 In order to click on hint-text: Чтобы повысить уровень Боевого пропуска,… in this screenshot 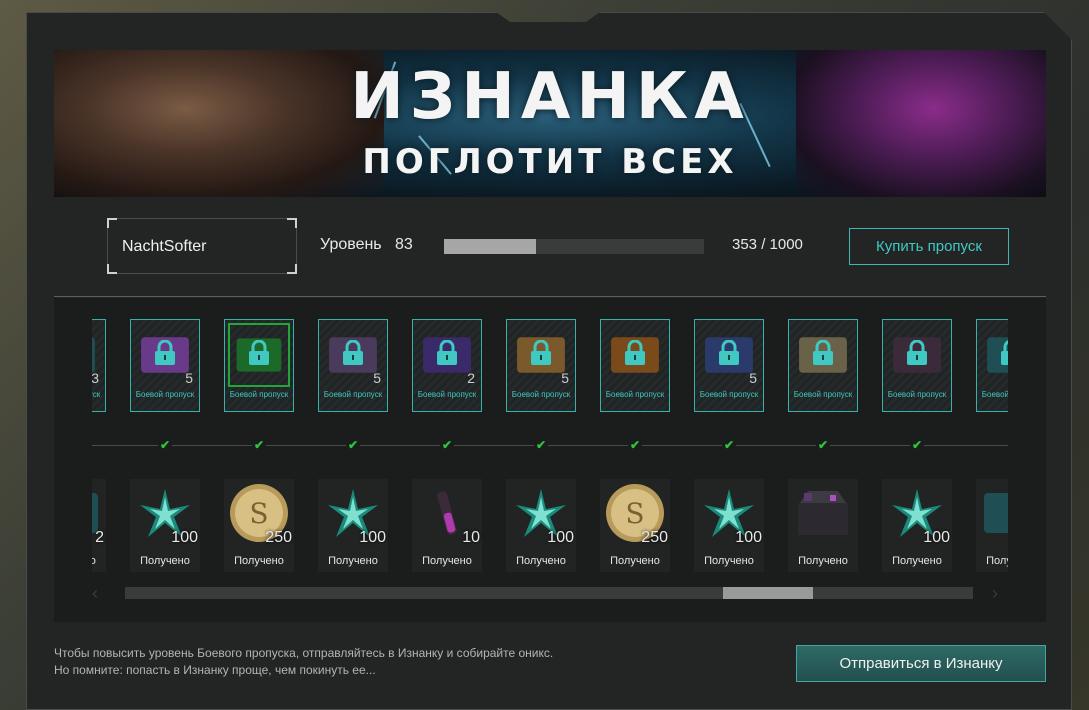, I will do `click(303, 662)`.